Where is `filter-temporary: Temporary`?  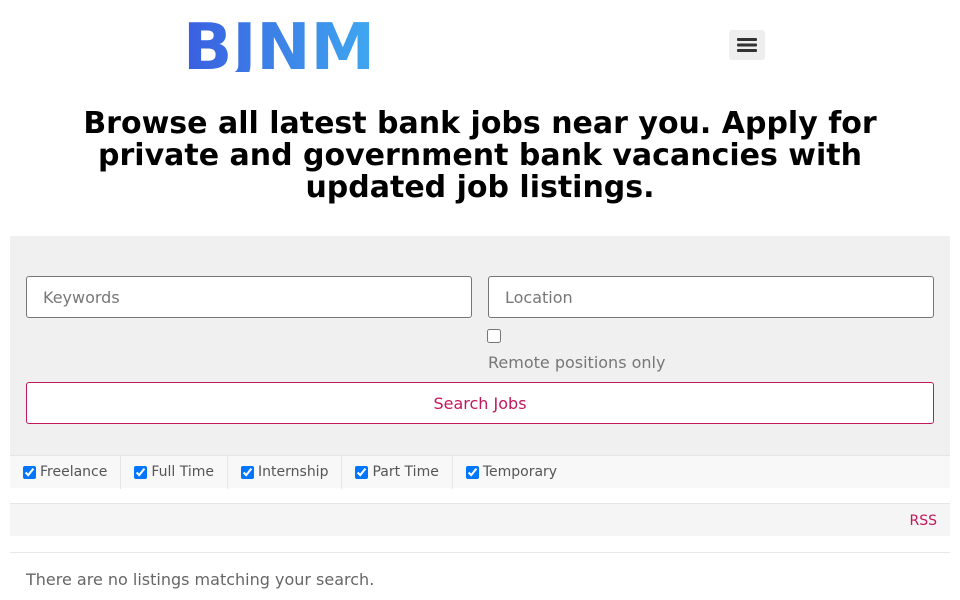 filter-temporary: Temporary is located at coordinates (511, 472).